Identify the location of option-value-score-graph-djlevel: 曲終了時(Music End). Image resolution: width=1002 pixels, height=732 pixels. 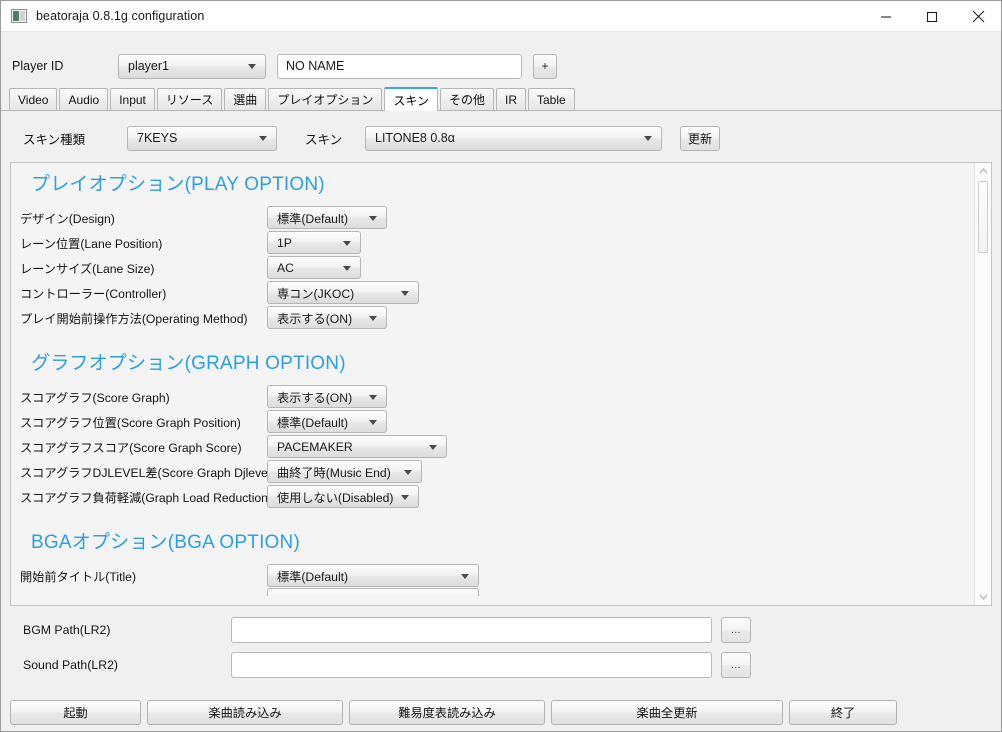
(334, 472).